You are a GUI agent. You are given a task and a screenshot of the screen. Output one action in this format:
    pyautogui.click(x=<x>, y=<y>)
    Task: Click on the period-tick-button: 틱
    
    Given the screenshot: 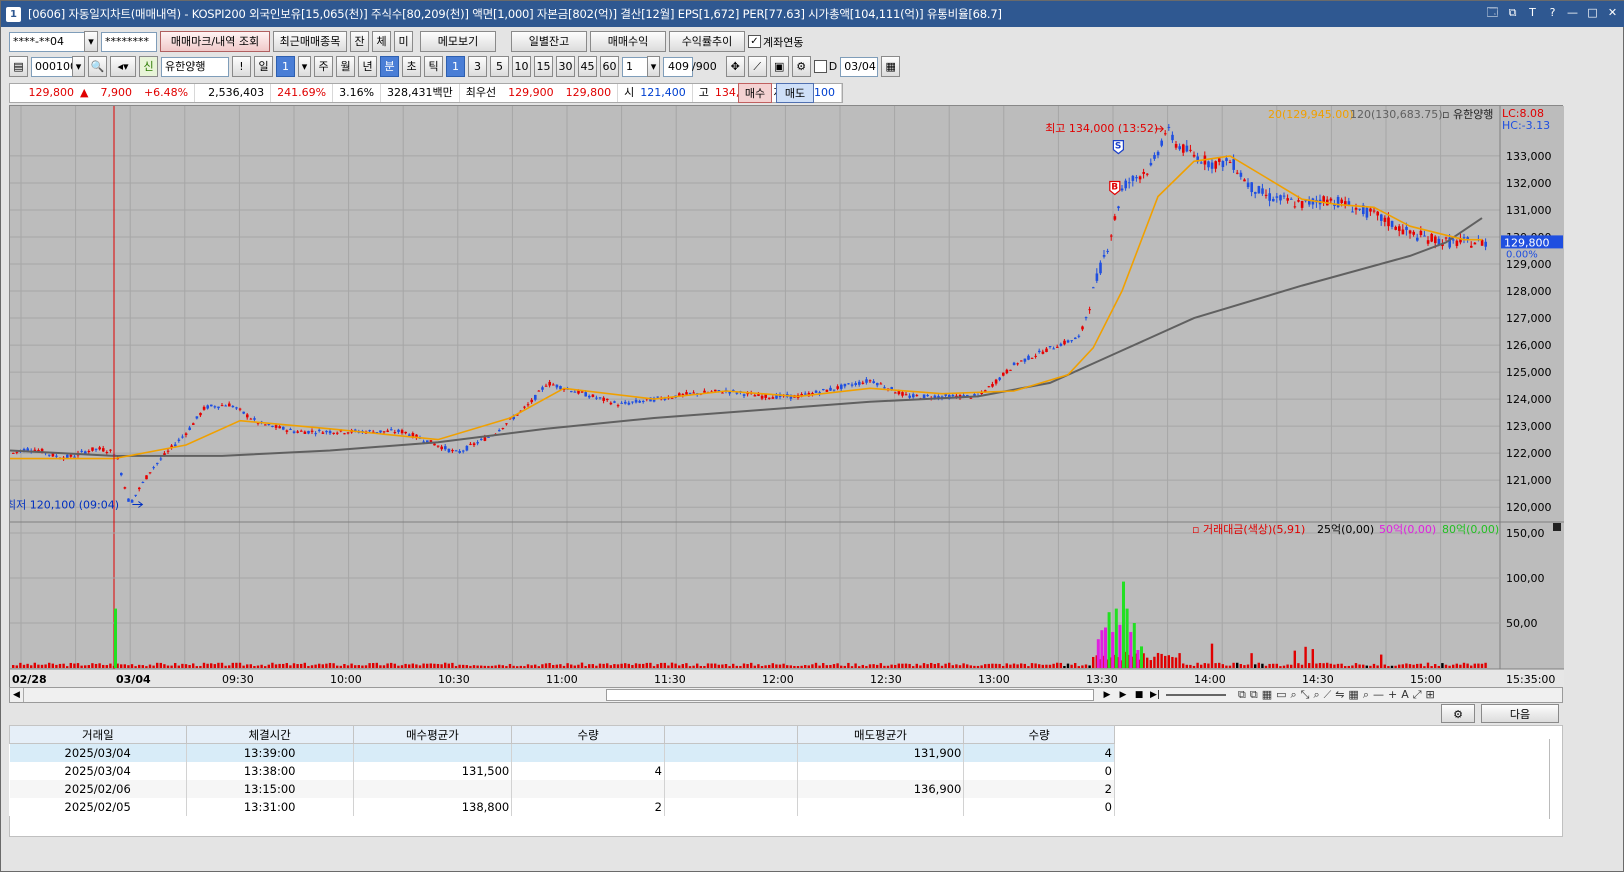 What is the action you would take?
    pyautogui.click(x=433, y=66)
    